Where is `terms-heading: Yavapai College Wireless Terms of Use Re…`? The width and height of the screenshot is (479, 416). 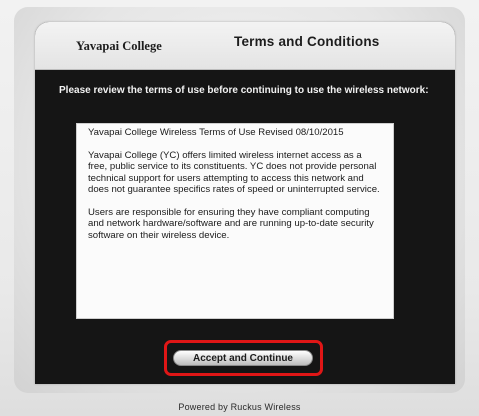 terms-heading: Yavapai College Wireless Terms of Use Re… is located at coordinates (216, 132).